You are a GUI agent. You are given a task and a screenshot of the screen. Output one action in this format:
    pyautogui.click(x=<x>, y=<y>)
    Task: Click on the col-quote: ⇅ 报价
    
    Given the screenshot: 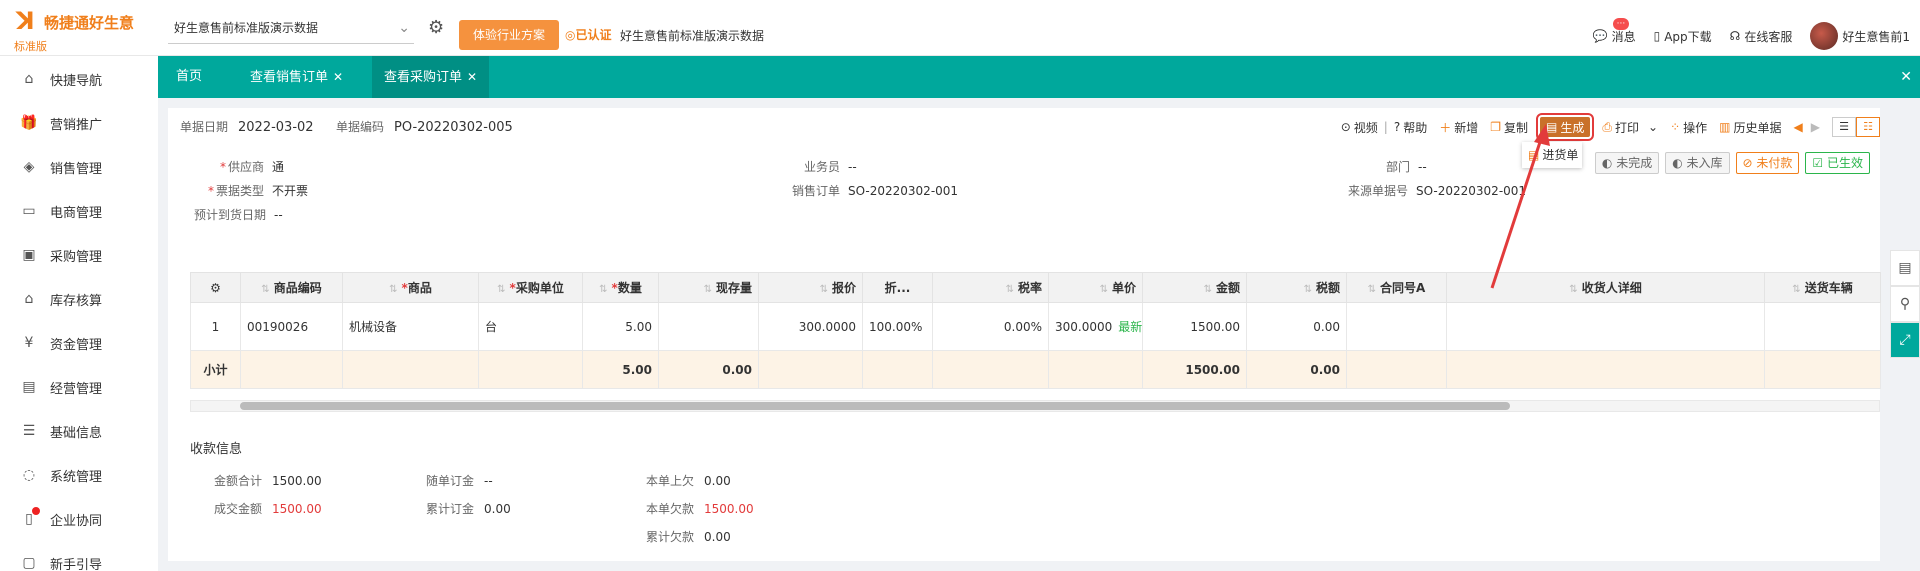 What is the action you would take?
    pyautogui.click(x=810, y=287)
    